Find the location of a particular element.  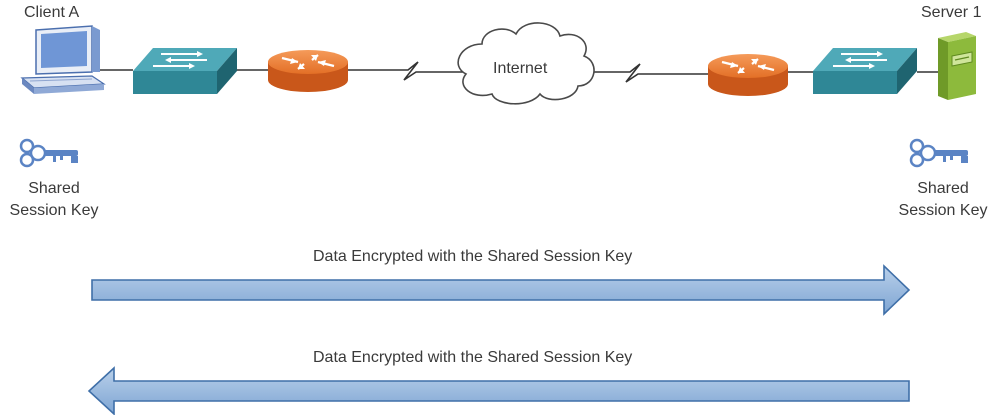

left-key-line1: Shared is located at coordinates (54, 188).